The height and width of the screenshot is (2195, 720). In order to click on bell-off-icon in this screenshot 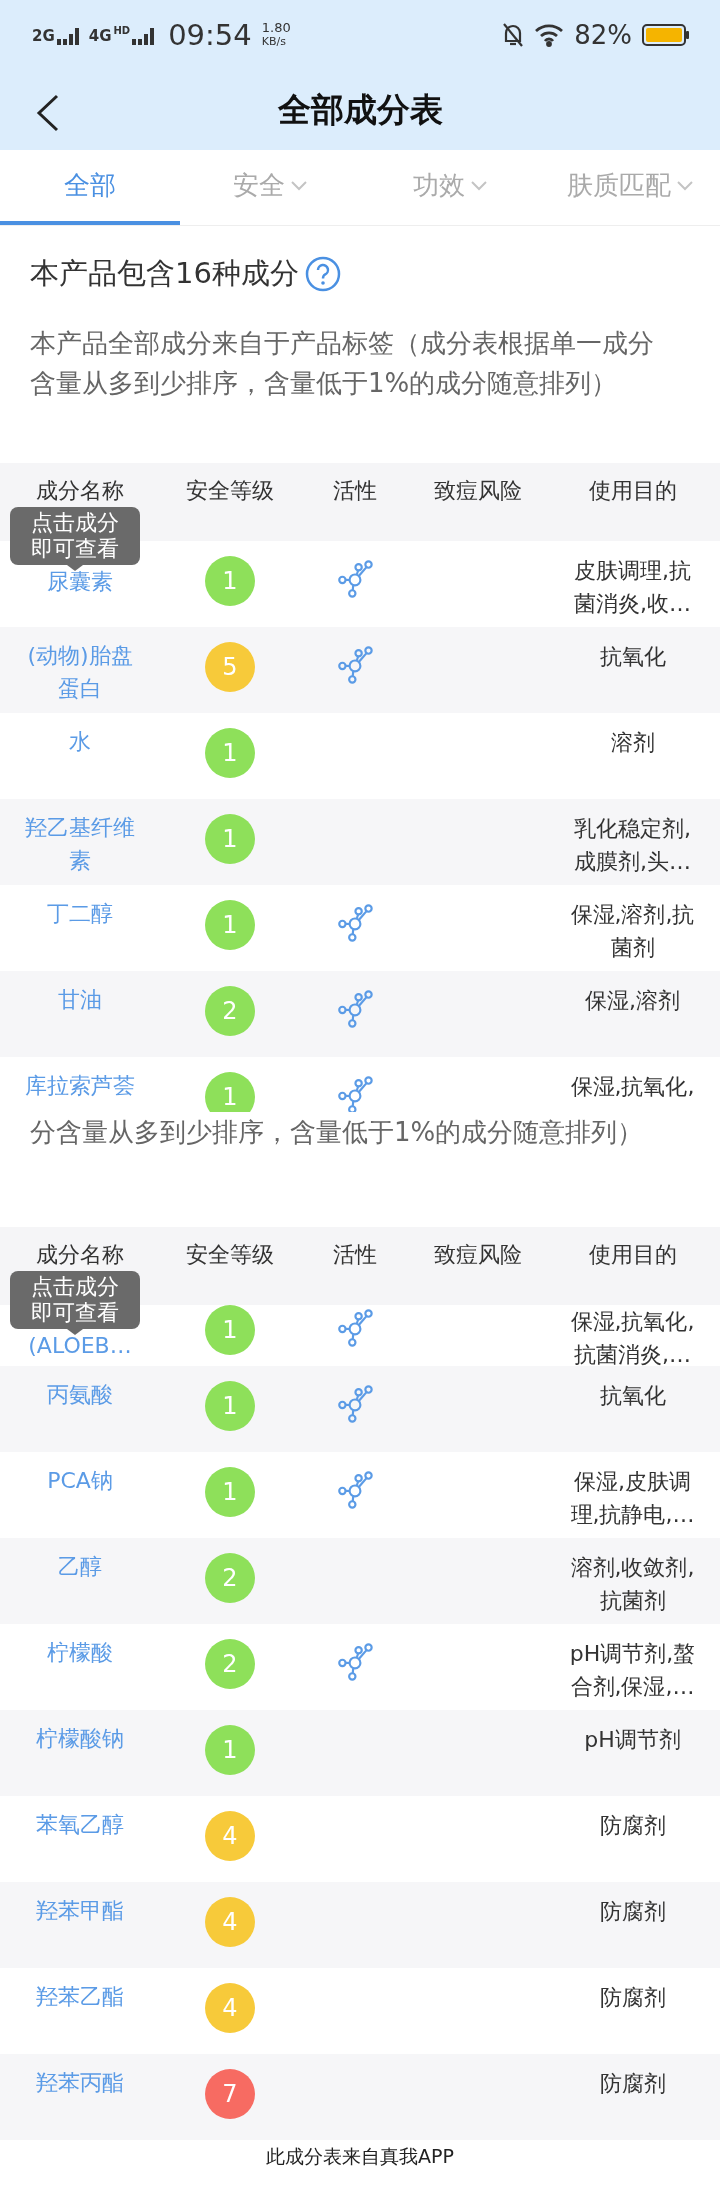, I will do `click(513, 35)`.